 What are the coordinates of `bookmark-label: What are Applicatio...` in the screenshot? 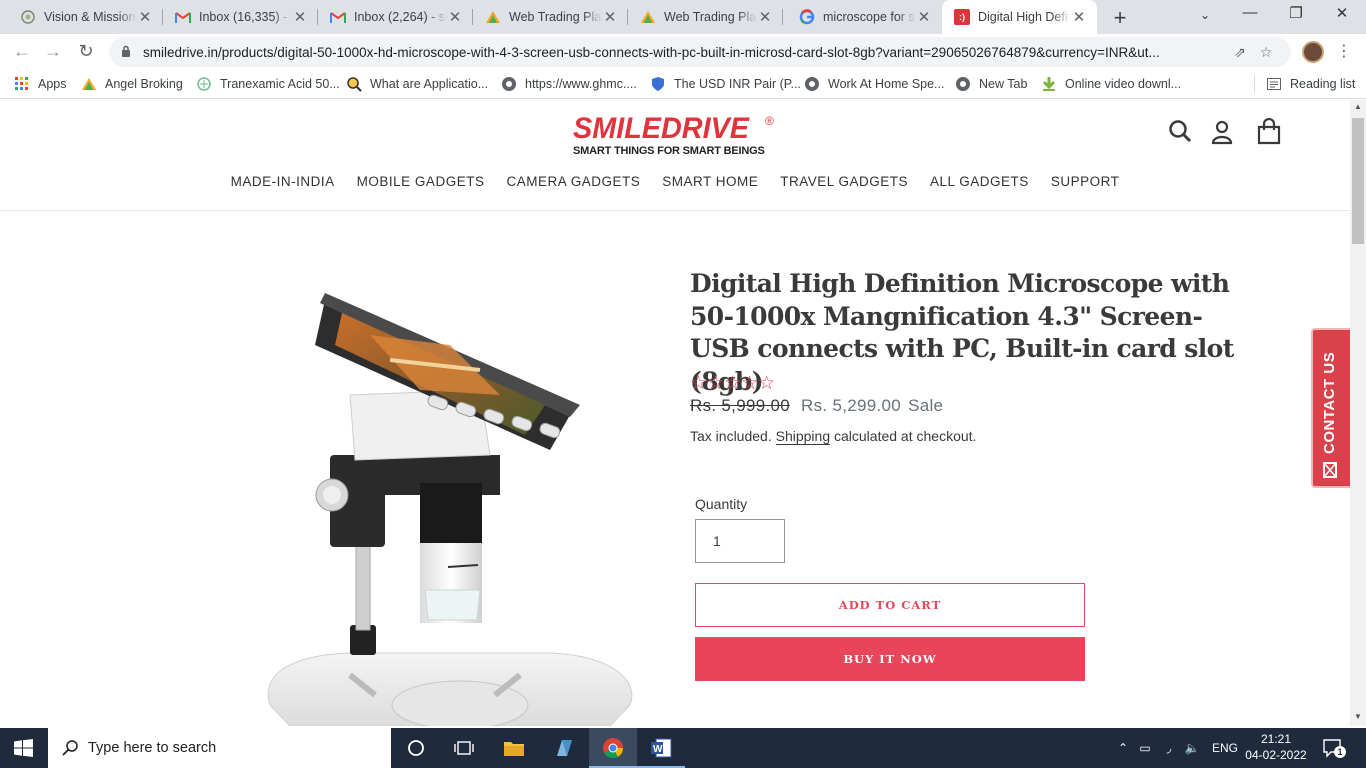 It's located at (429, 84).